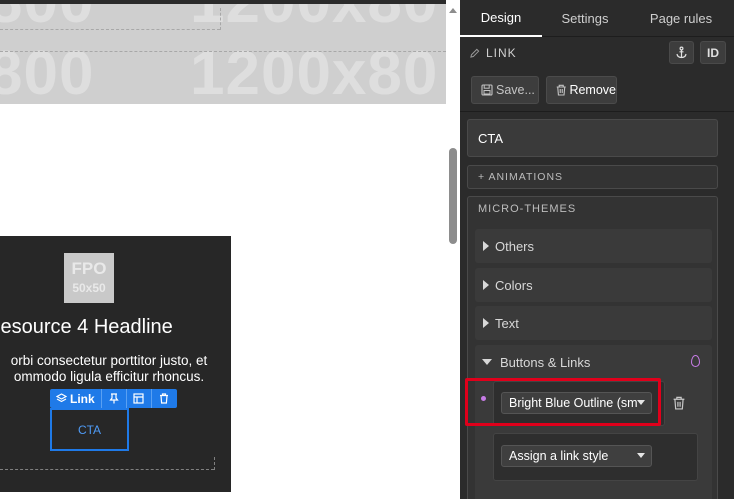 This screenshot has width=734, height=499. I want to click on class-name-field: CTA, so click(592, 138).